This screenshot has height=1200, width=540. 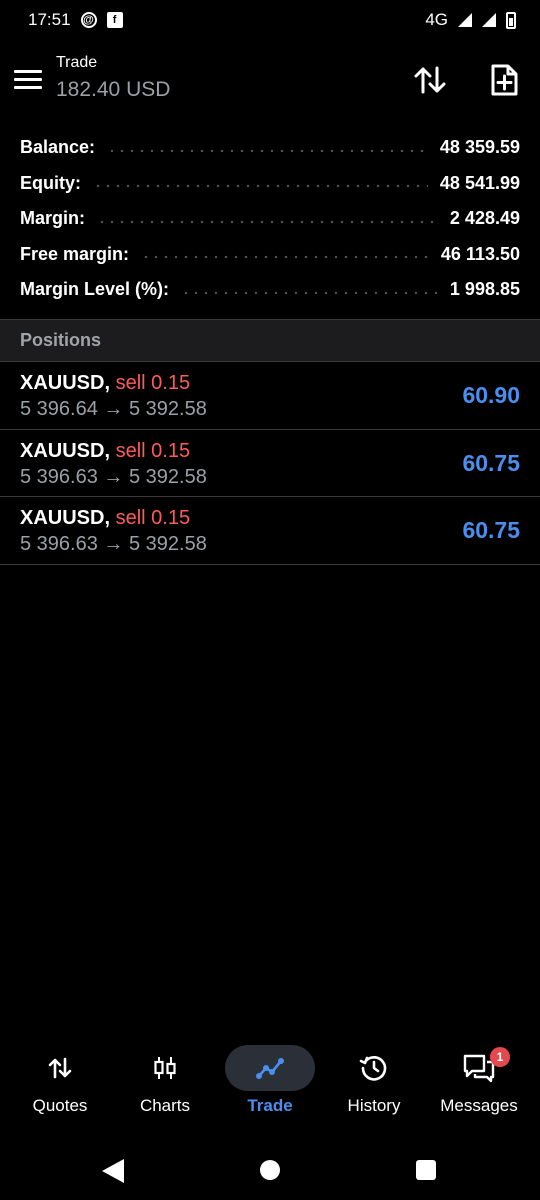 What do you see at coordinates (465, 20) in the screenshot?
I see `data-signal-icon` at bounding box center [465, 20].